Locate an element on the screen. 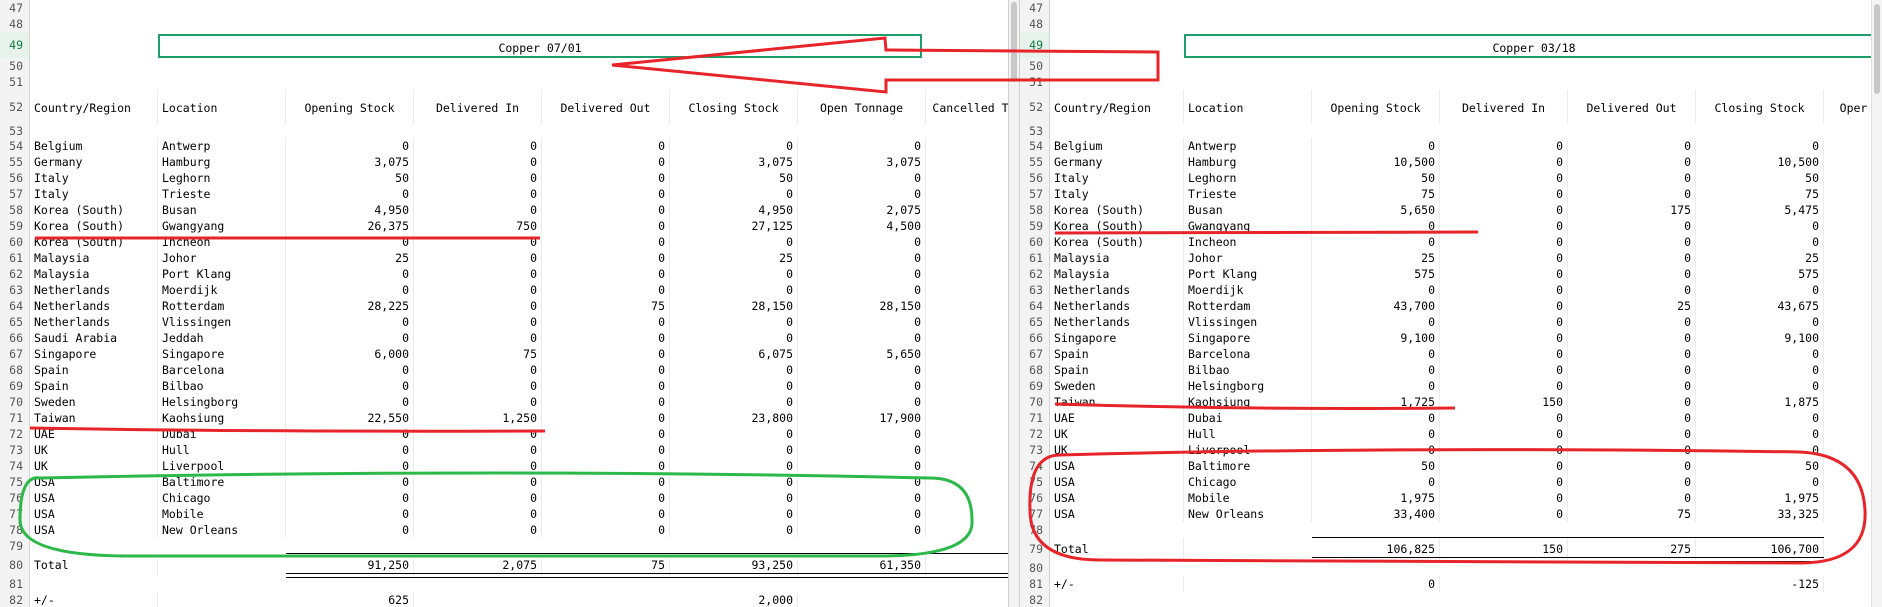  location-cell: Kaohsiung is located at coordinates (222, 418).